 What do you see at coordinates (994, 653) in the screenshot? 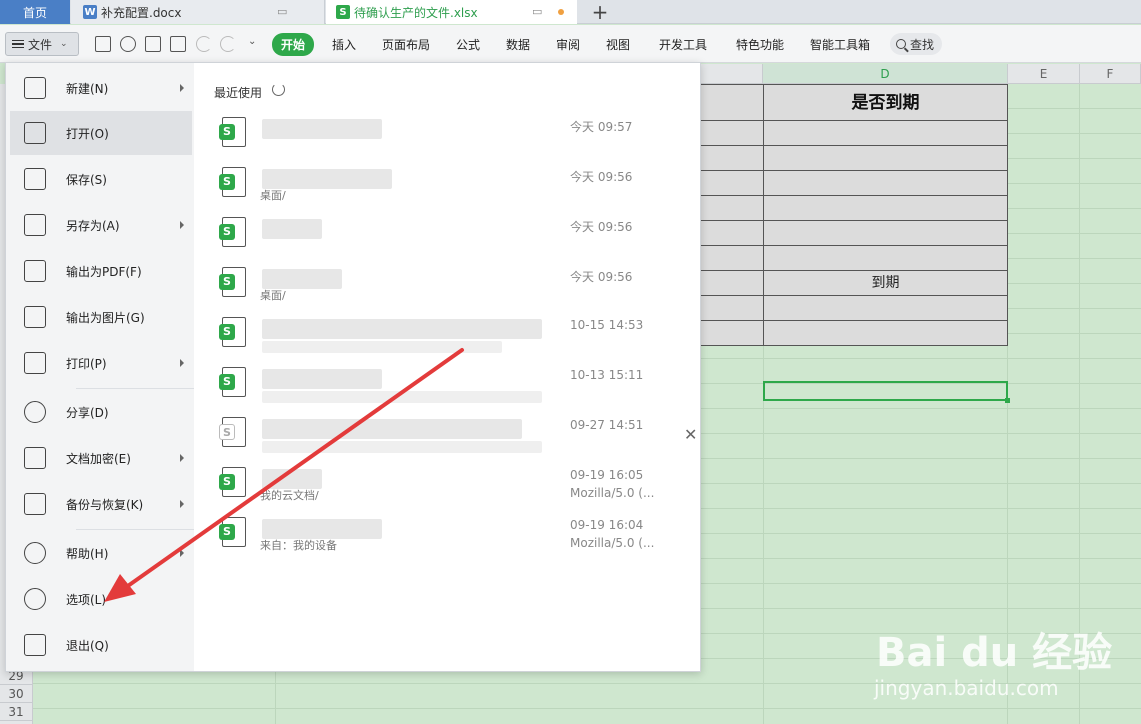
I see `baidu-watermark: Bai du 经验` at bounding box center [994, 653].